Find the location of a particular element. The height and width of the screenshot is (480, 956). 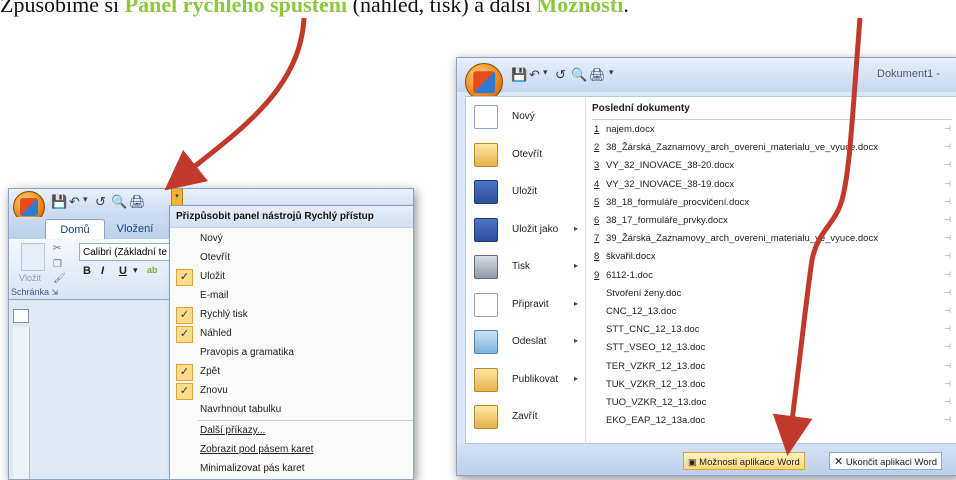

menu-item: Navrhnout tabulku is located at coordinates (240, 410).